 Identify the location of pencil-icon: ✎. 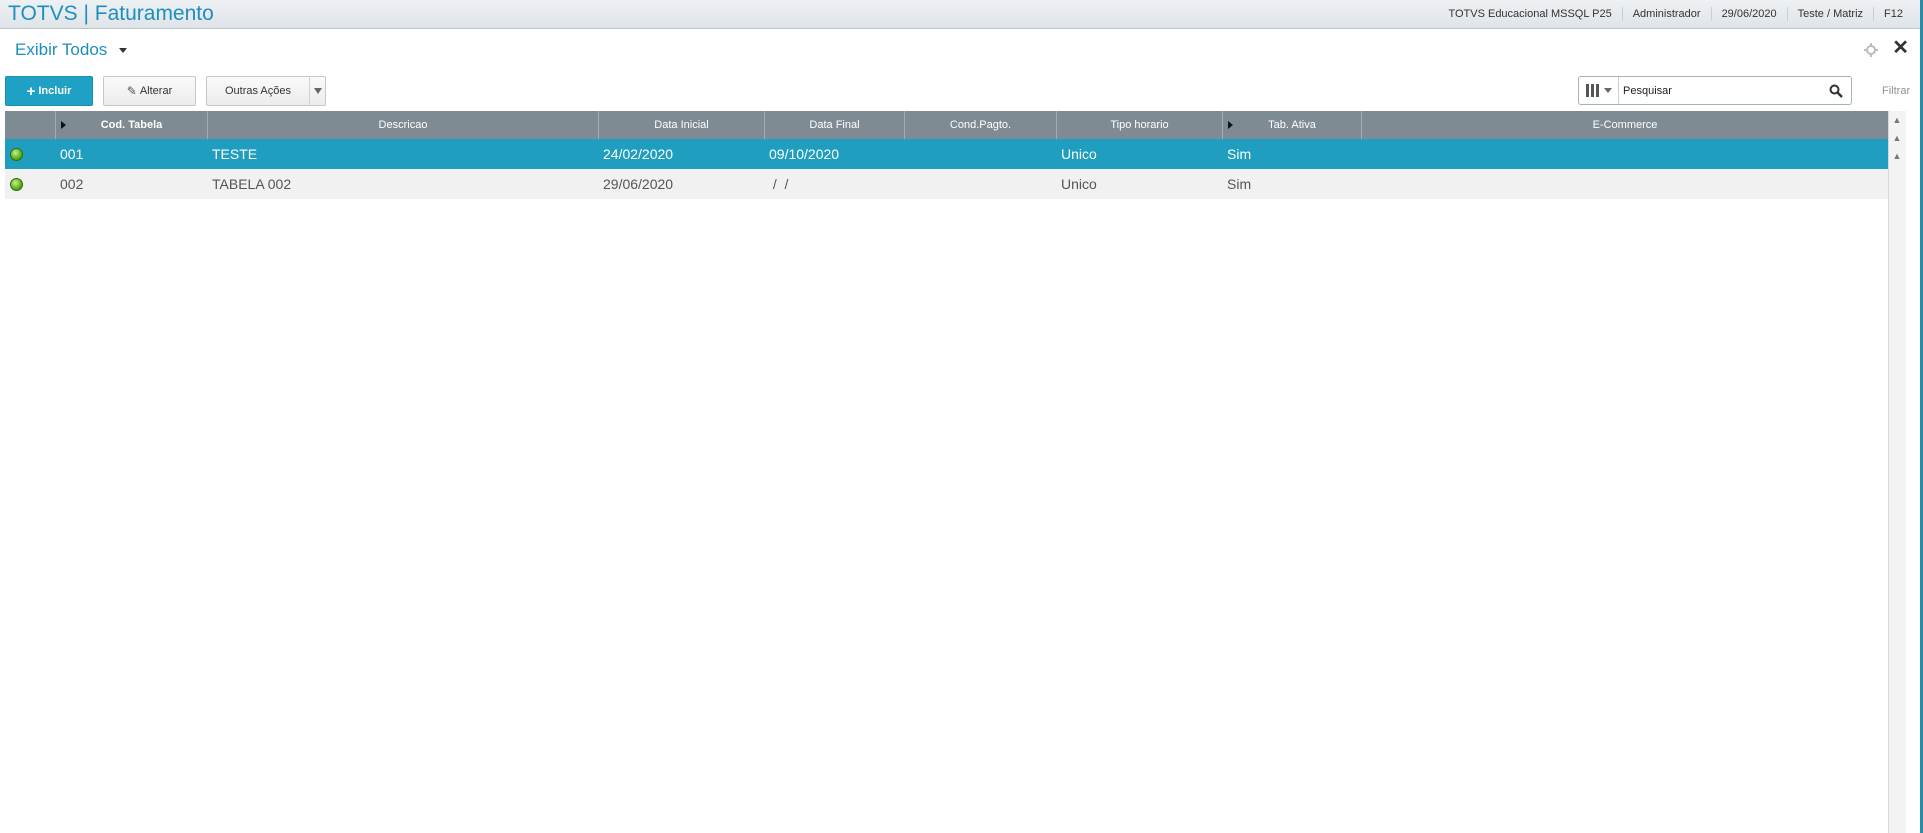
(131, 91).